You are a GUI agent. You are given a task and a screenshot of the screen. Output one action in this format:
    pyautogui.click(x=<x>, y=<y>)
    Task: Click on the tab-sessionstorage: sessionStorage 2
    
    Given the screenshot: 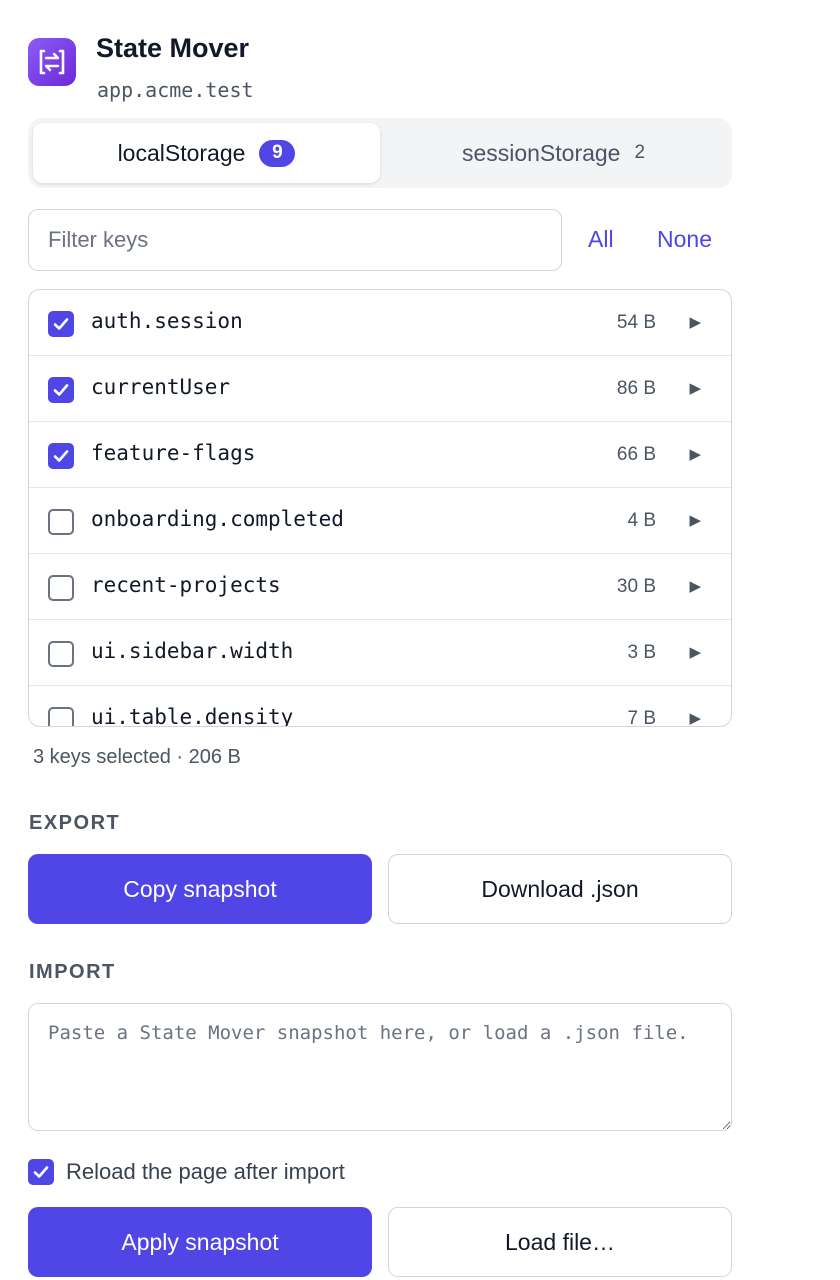 What is the action you would take?
    pyautogui.click(x=553, y=153)
    